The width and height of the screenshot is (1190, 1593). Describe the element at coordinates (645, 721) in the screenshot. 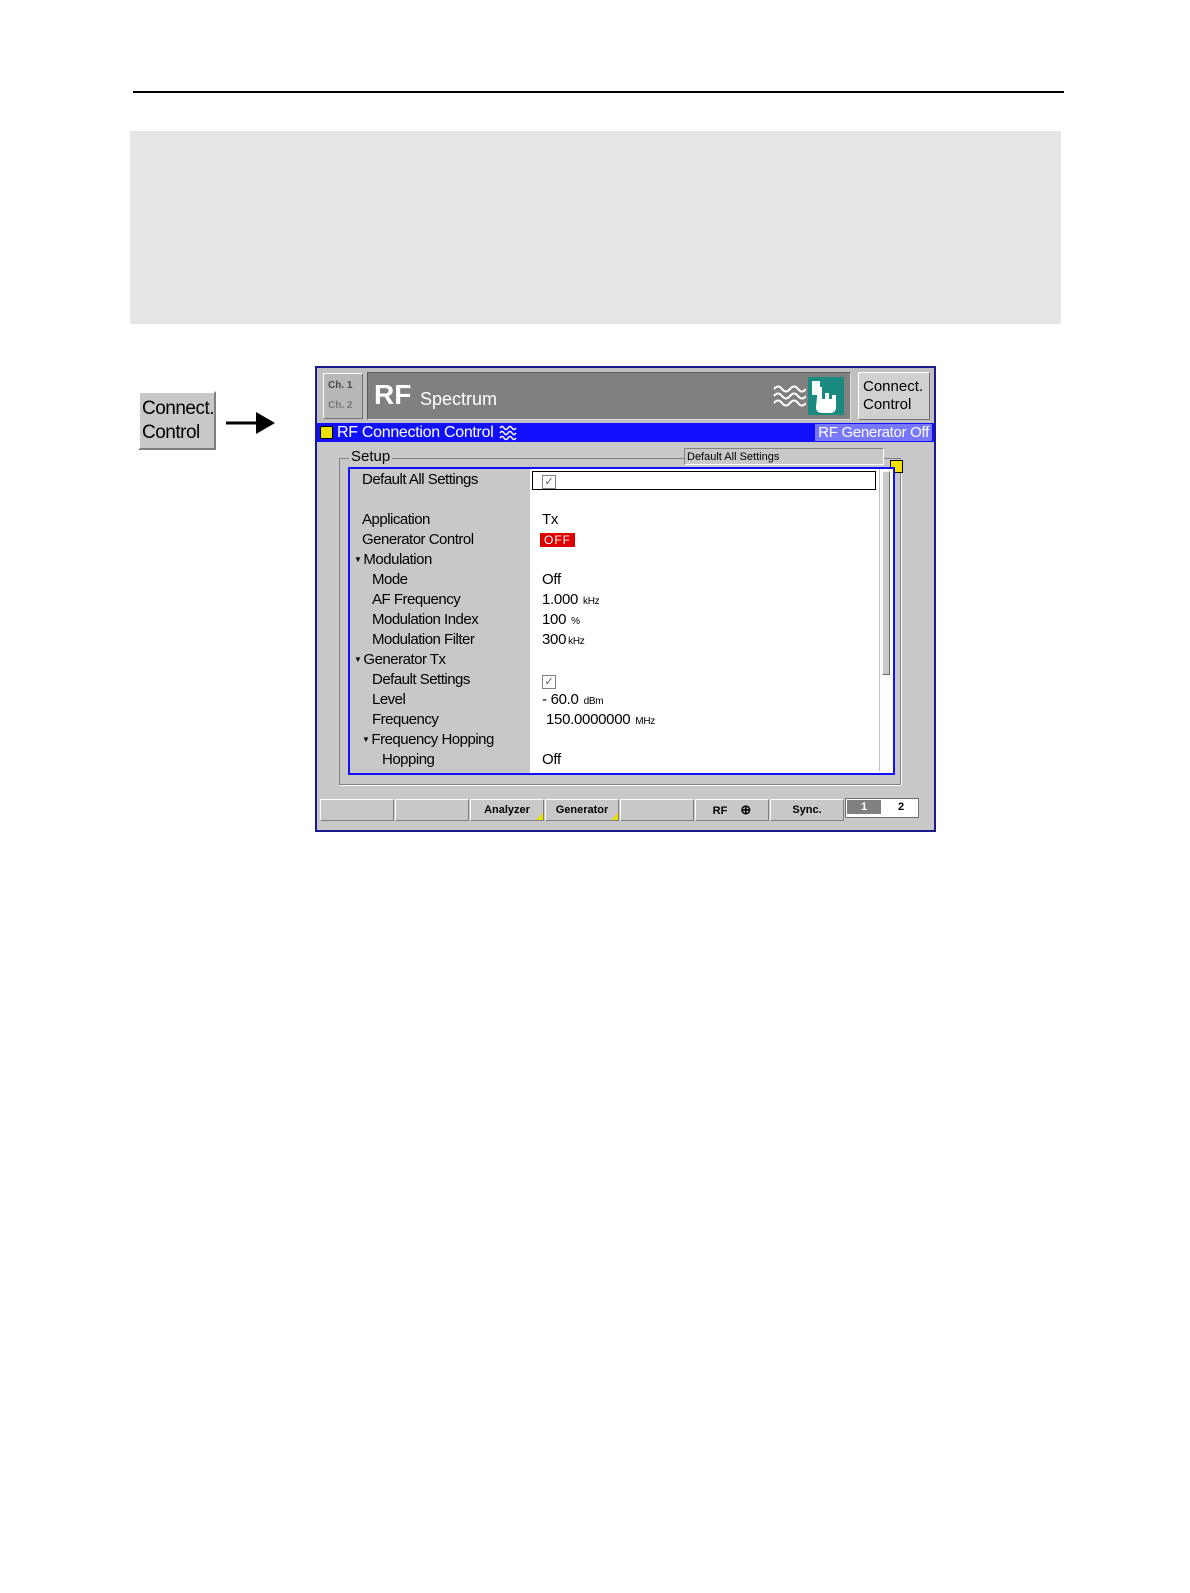

I see `frequency-unit: MHz` at that location.